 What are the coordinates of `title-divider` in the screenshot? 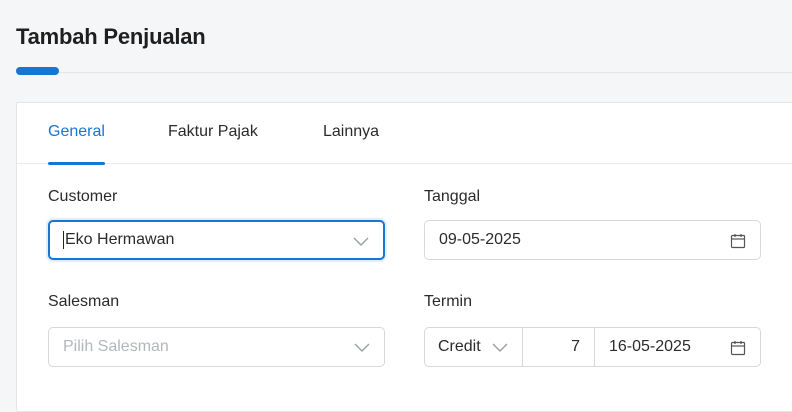 It's located at (404, 72).